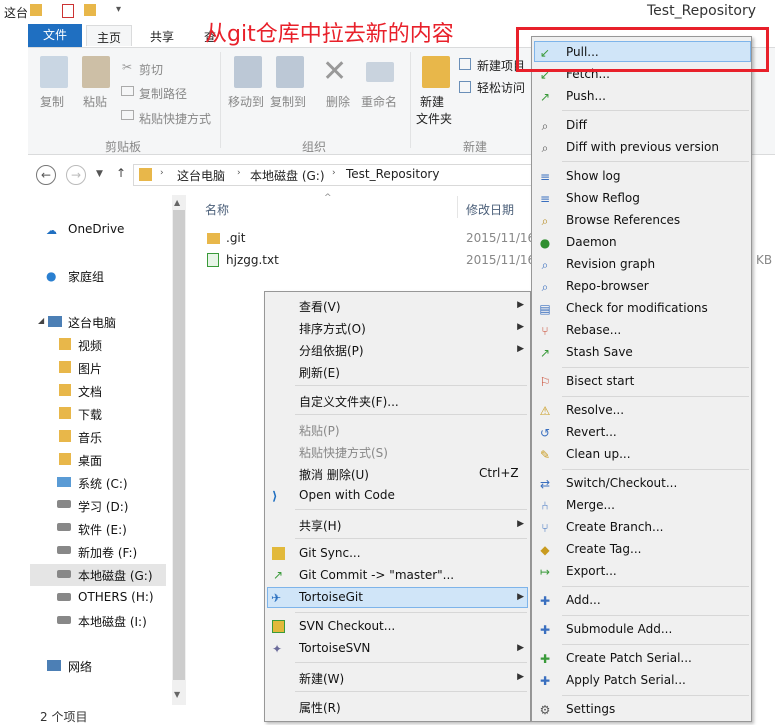 The width and height of the screenshot is (775, 725). Describe the element at coordinates (175, 118) in the screenshot. I see `paste-shortcut-button: 粘贴快捷方式` at that location.